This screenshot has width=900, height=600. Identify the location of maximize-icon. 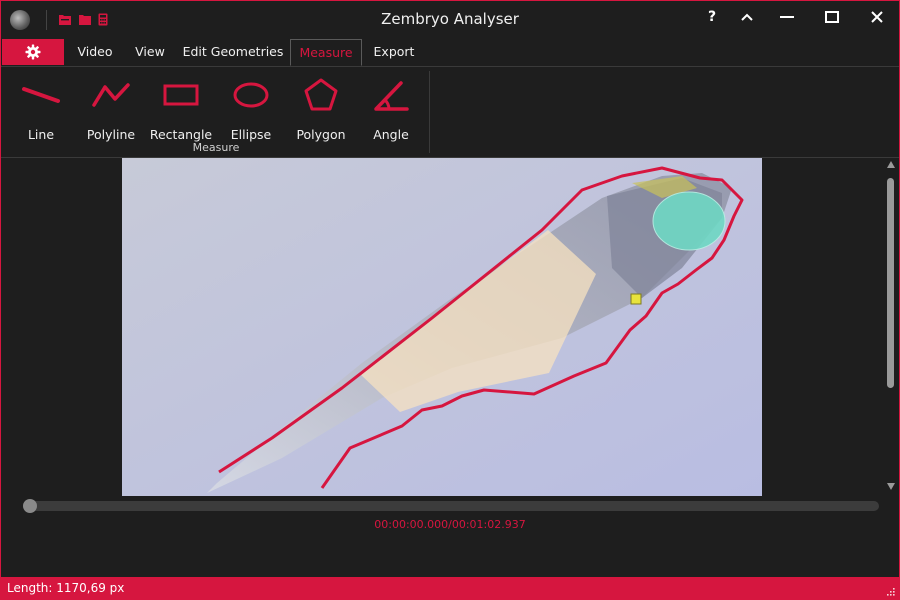
(832, 17).